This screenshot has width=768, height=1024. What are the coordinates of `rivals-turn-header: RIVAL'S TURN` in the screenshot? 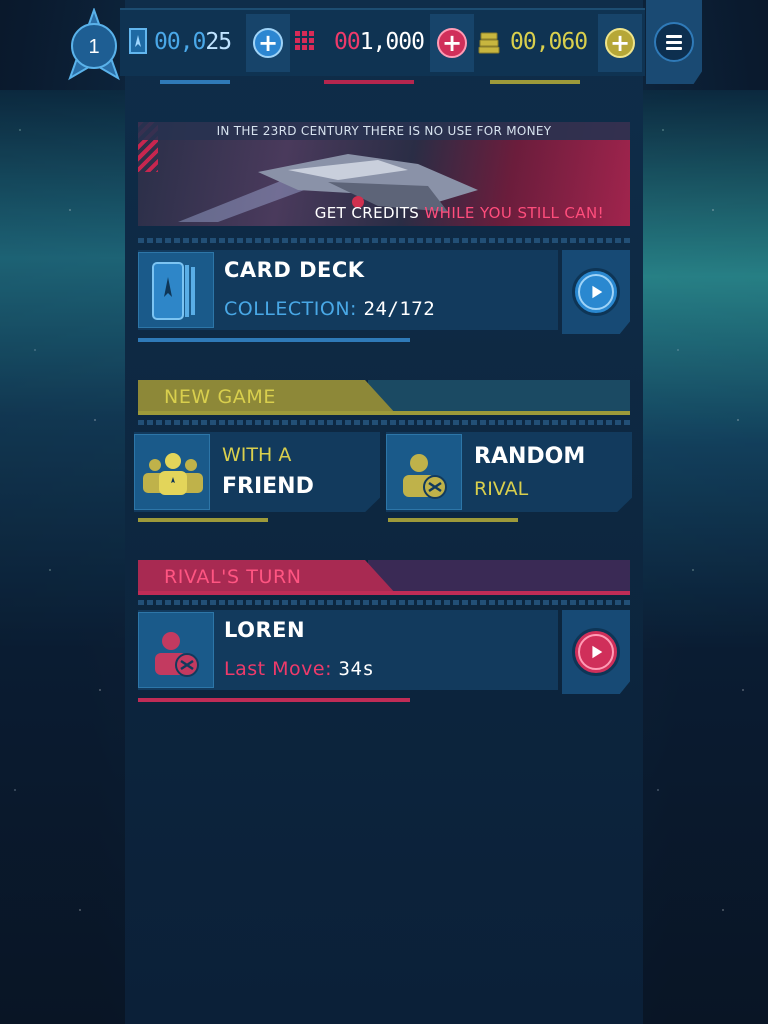 It's located at (384, 577).